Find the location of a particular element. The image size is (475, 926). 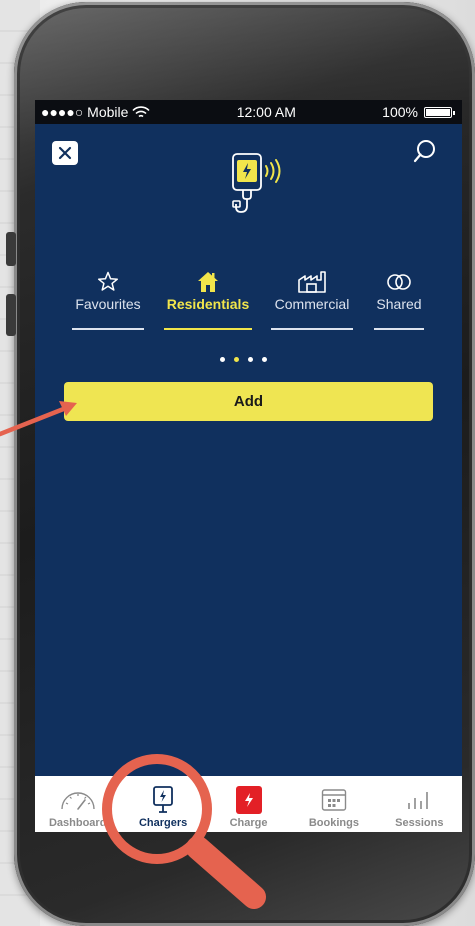

tab-shared: Shared is located at coordinates (399, 300).